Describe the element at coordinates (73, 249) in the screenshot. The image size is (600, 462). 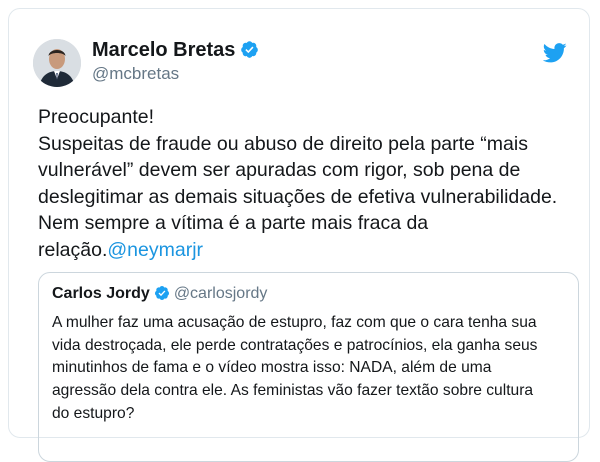
I see `tweet-line-prefix: relação.` at that location.